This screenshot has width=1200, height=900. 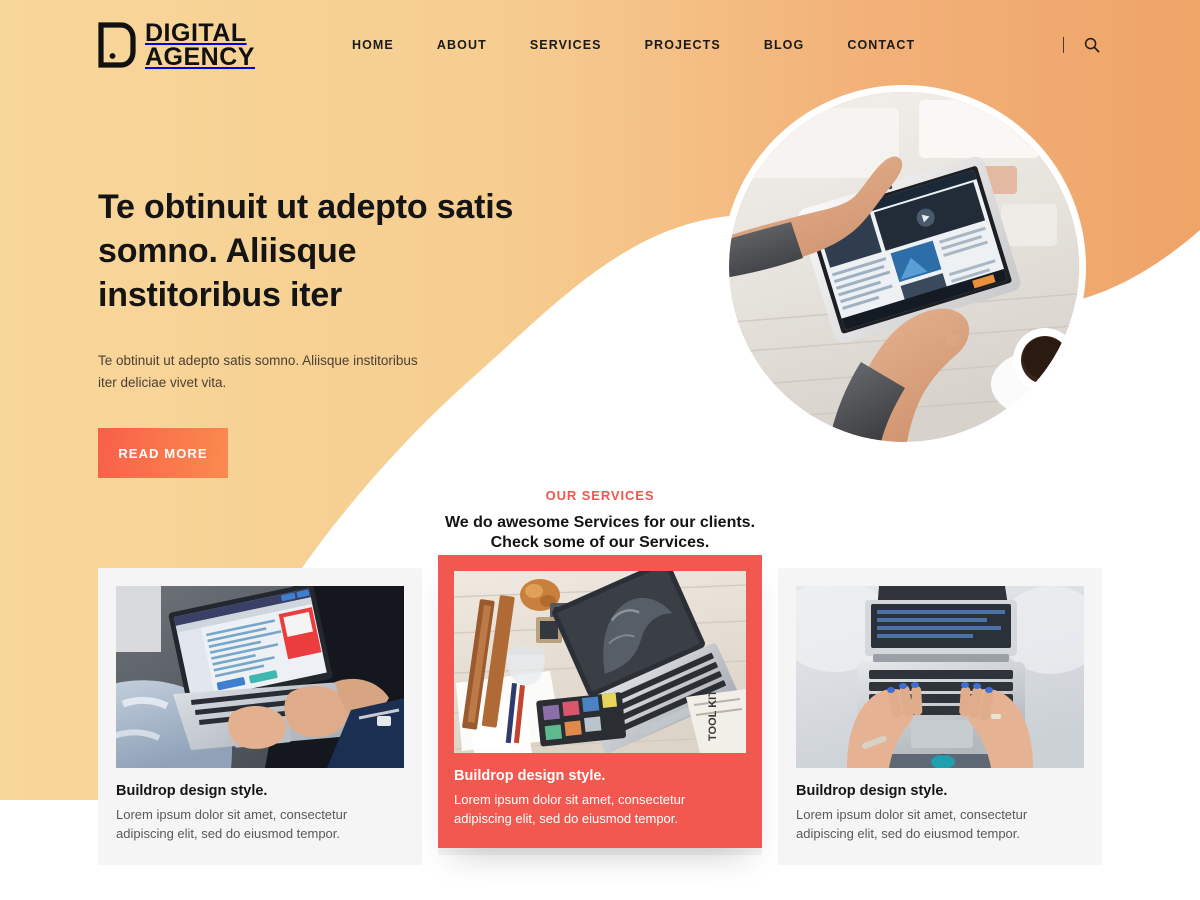 I want to click on header-actions, so click(x=1082, y=45).